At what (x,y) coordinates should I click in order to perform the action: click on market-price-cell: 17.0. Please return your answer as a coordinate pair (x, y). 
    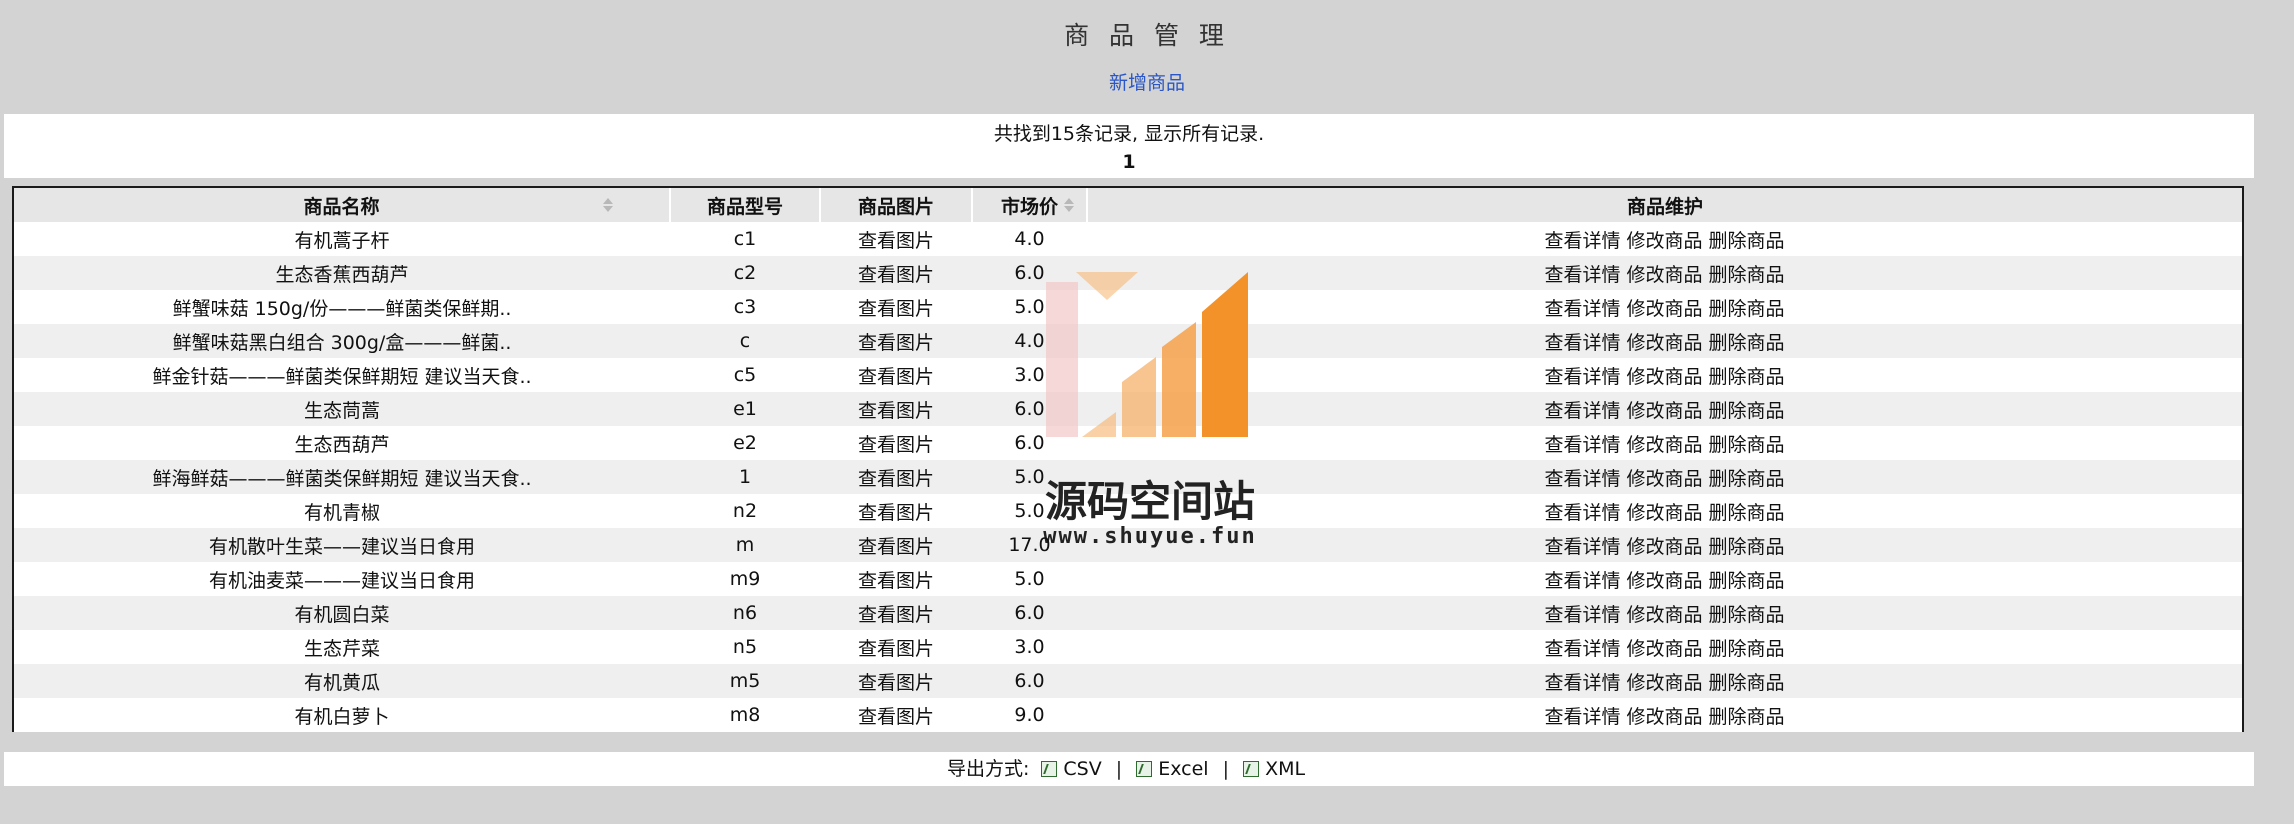
    Looking at the image, I should click on (1029, 545).